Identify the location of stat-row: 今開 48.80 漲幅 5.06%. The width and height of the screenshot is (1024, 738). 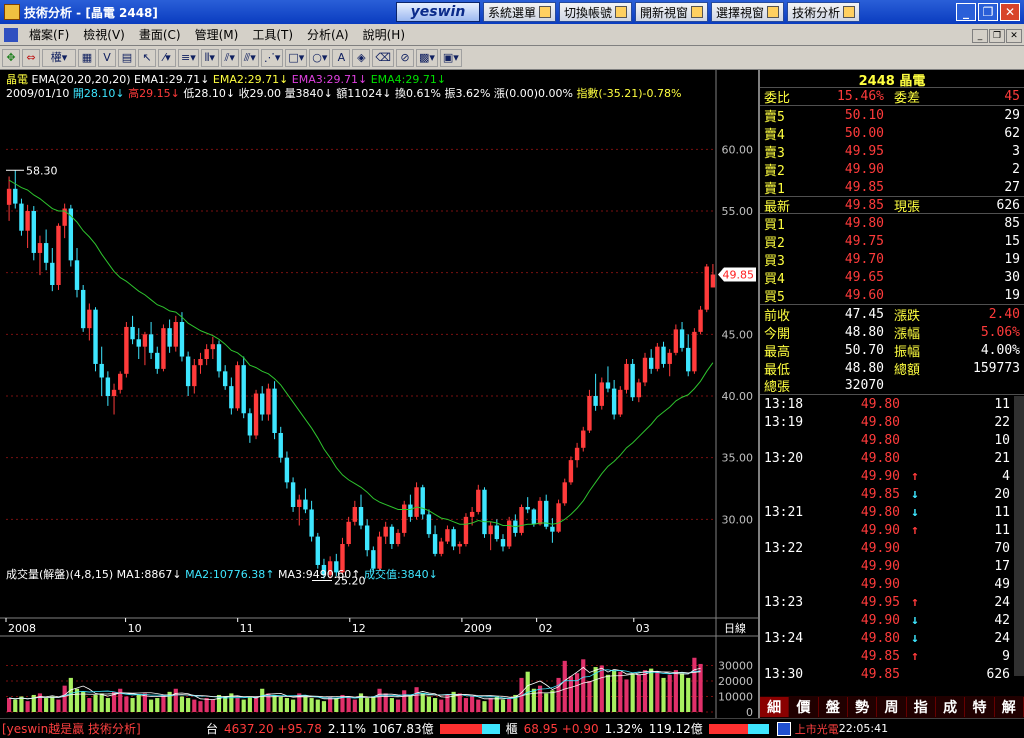
(892, 332).